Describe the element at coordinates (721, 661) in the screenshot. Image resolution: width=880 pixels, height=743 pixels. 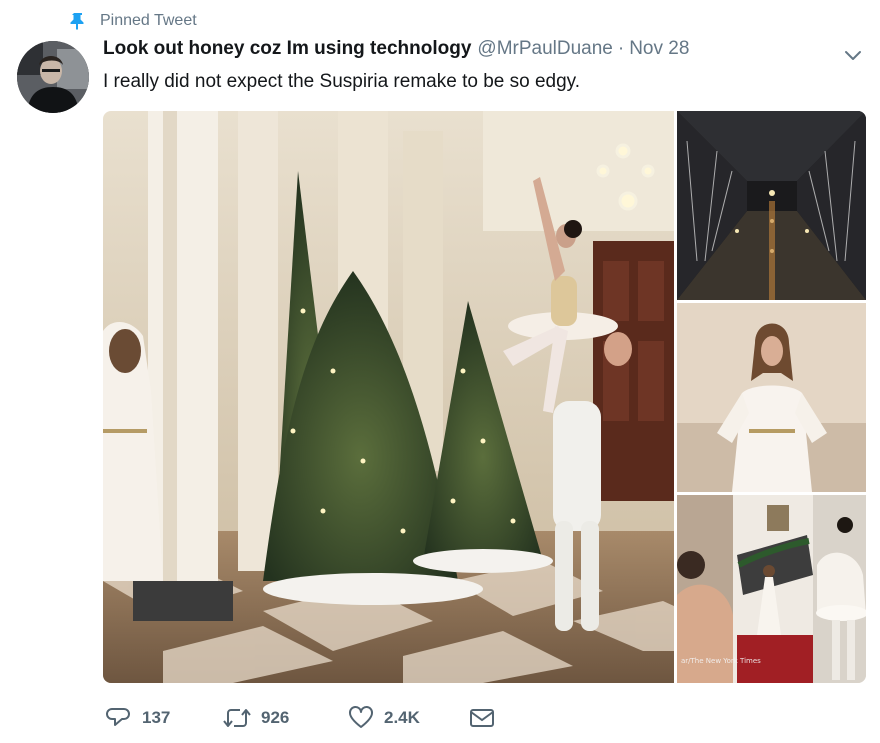
I see `photo-credit: ar/The New York Times` at that location.